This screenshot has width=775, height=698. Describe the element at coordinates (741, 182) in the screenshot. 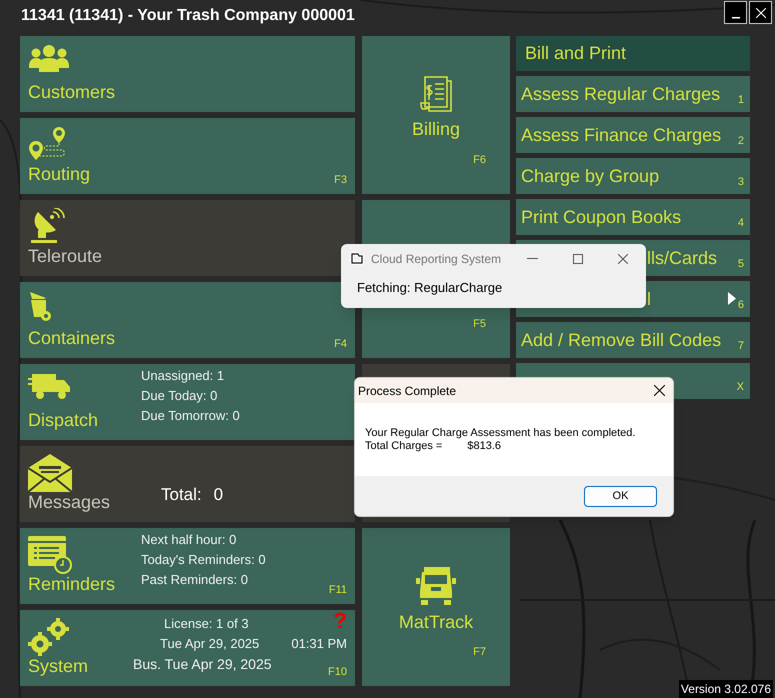

I see `shortcut-key: 3` at that location.